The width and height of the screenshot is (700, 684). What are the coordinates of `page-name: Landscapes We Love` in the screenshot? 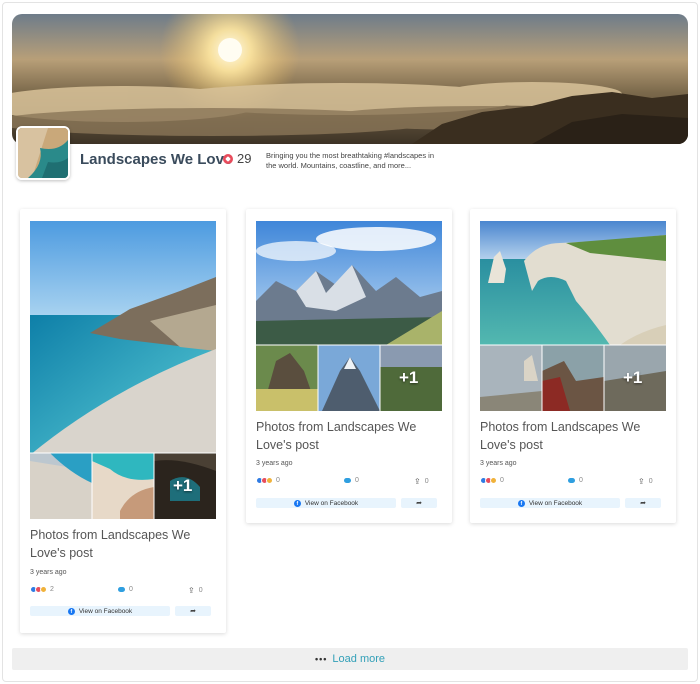 It's located at (156, 159).